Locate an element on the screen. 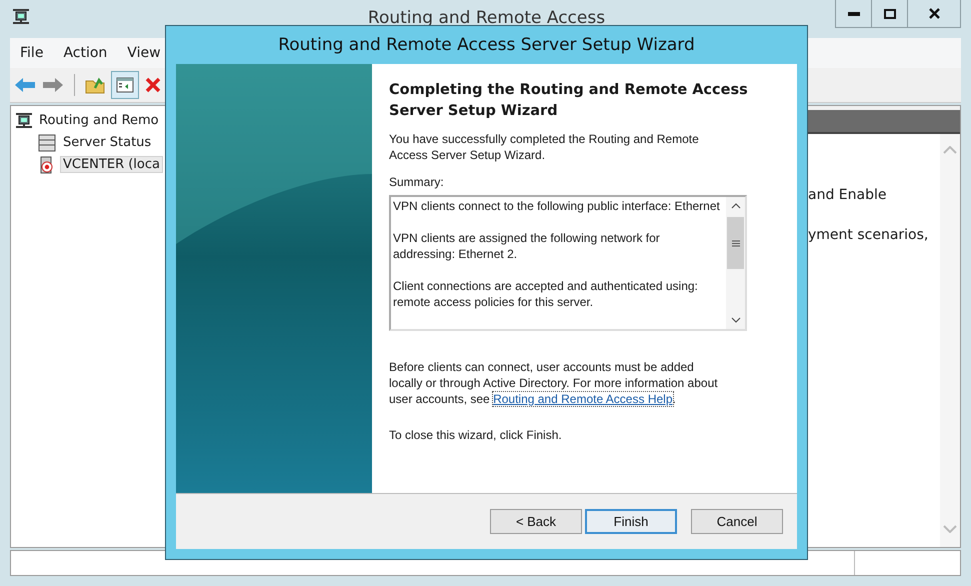 Image resolution: width=971 pixels, height=586 pixels. dialog-title: Routing and Remote Access Server Setup Wizard is located at coordinates (486, 45).